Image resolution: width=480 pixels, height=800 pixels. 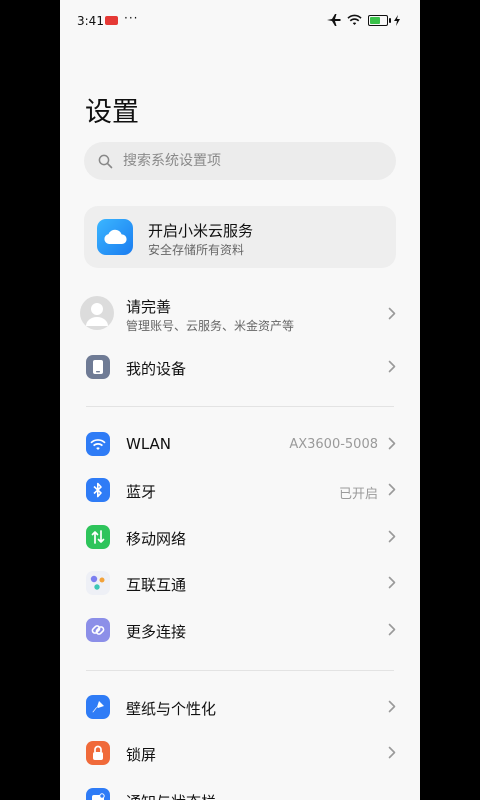 I want to click on bluetooth-row: 蓝牙 已开启, so click(x=240, y=492).